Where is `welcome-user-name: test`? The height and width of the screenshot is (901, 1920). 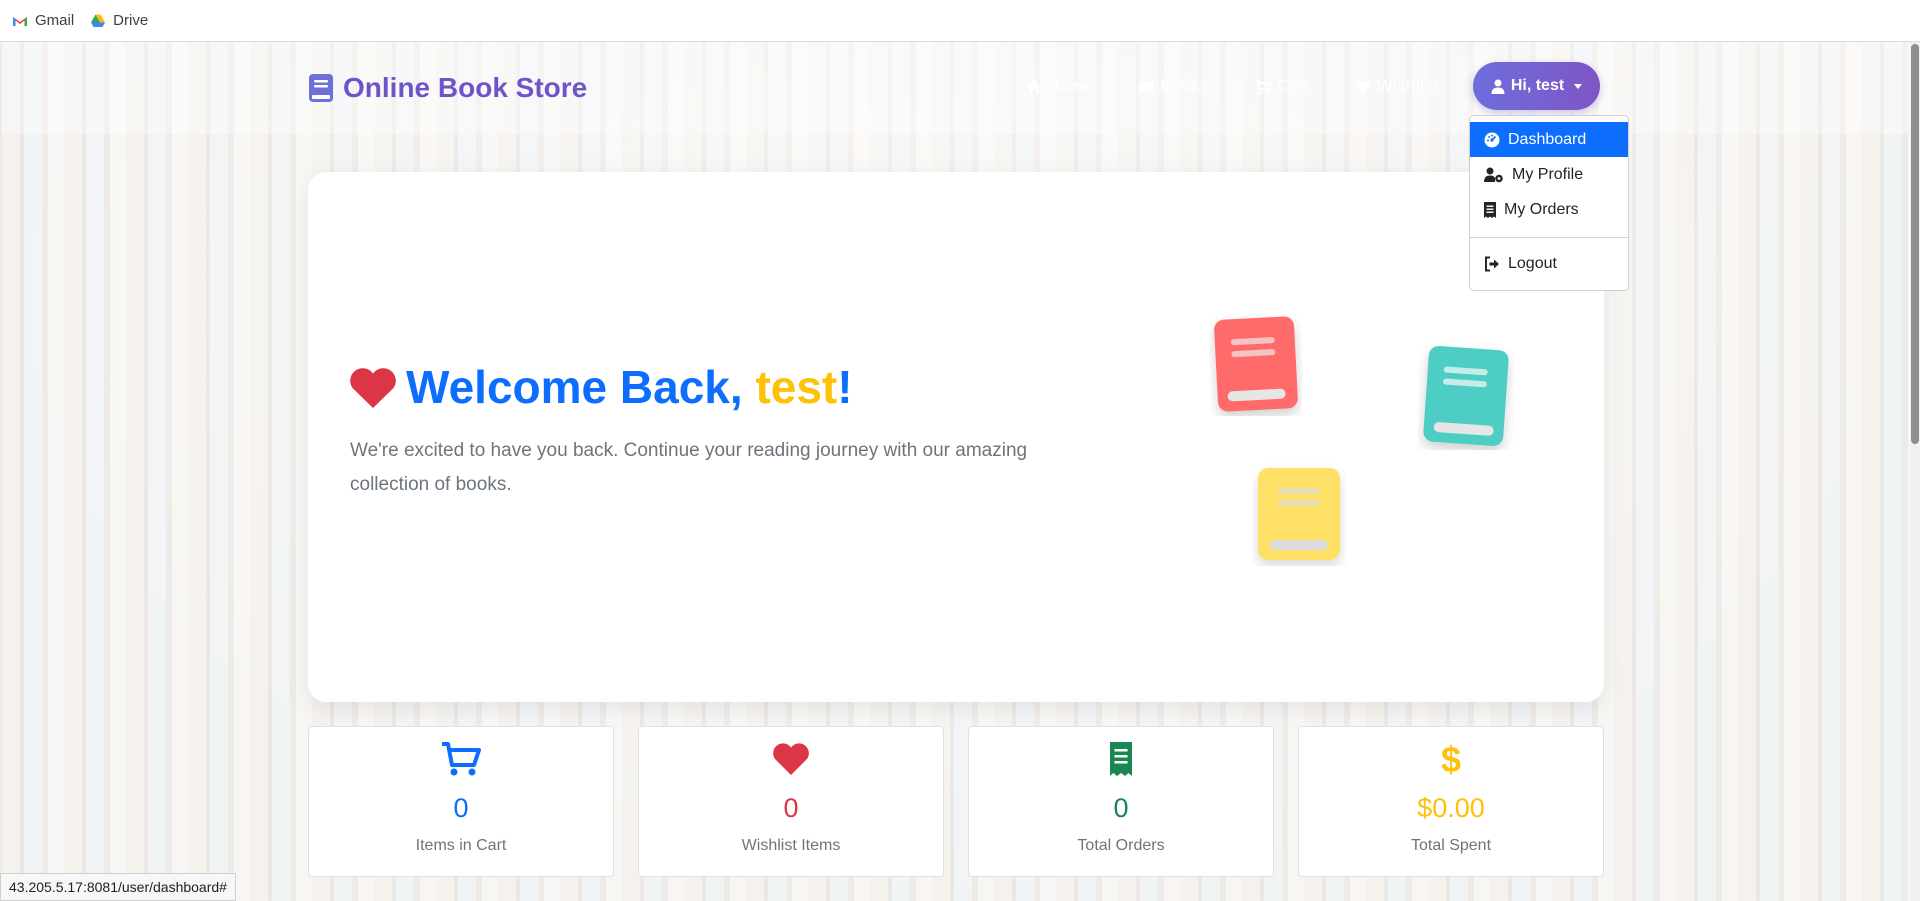
welcome-user-name: test is located at coordinates (796, 387).